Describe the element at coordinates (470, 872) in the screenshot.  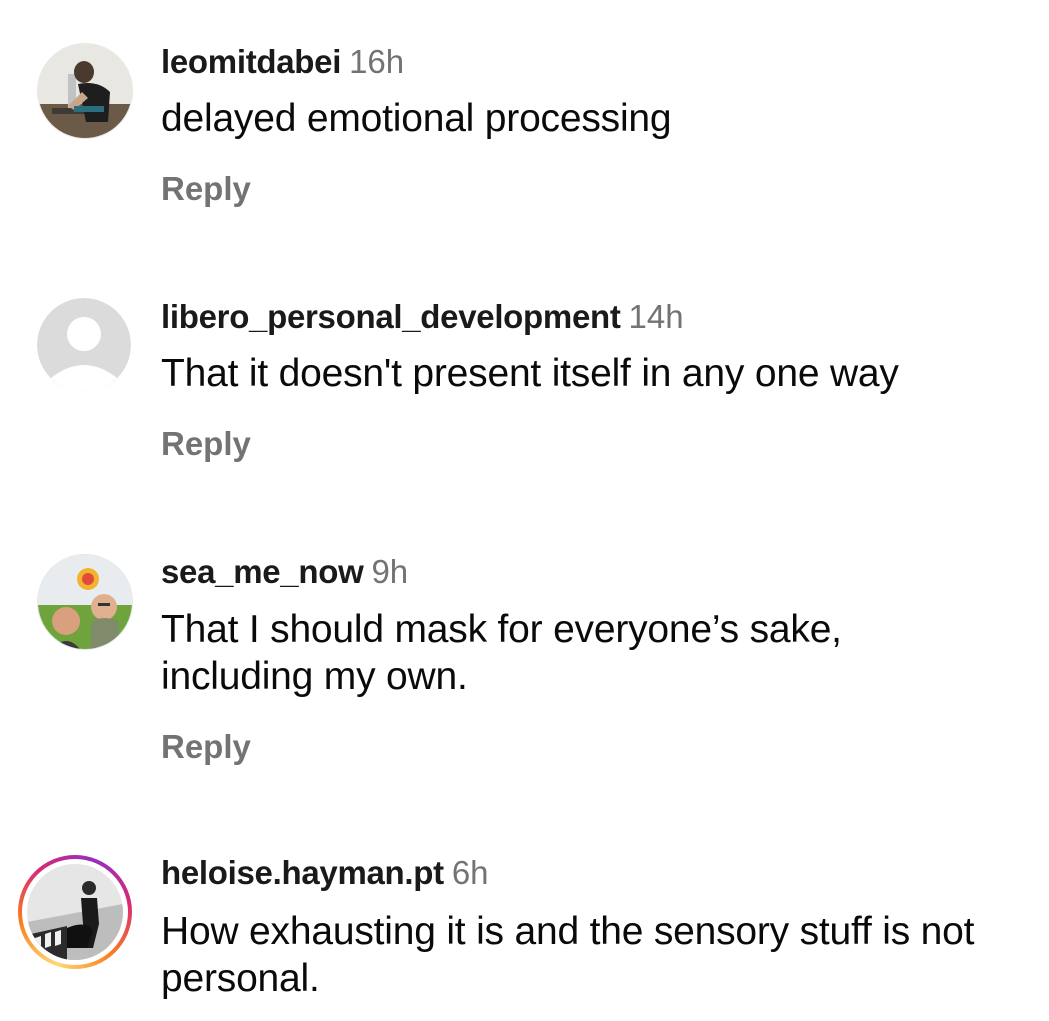
I see `timestamp: 6h` at that location.